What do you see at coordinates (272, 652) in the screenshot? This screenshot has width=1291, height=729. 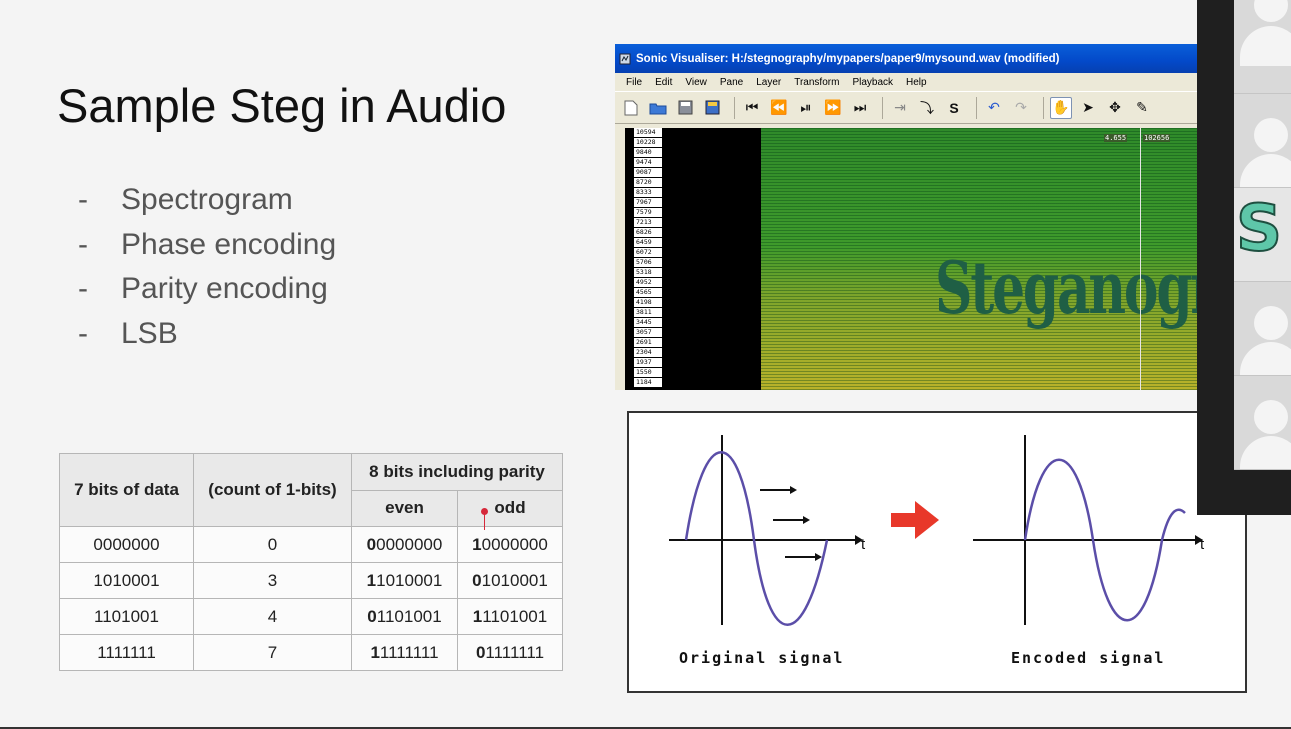 I see `cell-count: 7` at bounding box center [272, 652].